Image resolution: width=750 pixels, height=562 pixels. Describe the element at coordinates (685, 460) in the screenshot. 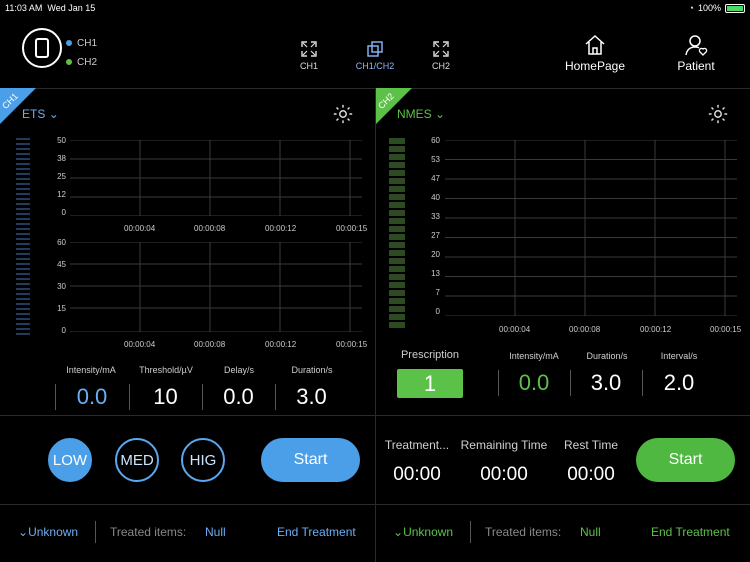

I see `ch2-start-button: Start` at that location.